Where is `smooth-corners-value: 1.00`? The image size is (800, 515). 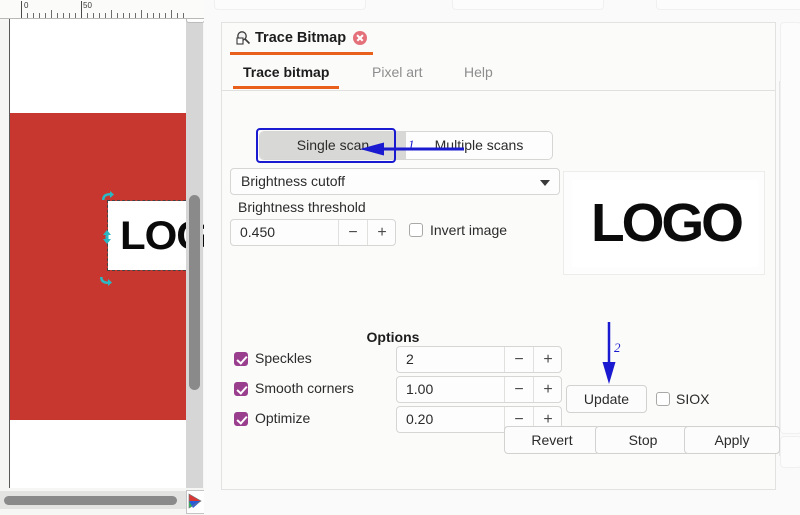
smooth-corners-value: 1.00 is located at coordinates (419, 389).